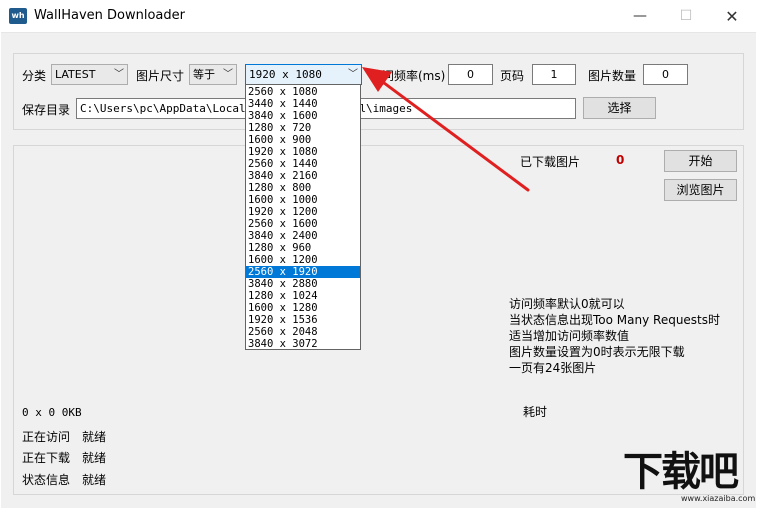 This screenshot has width=757, height=508. What do you see at coordinates (446, 129) in the screenshot?
I see `annotation-arrow` at bounding box center [446, 129].